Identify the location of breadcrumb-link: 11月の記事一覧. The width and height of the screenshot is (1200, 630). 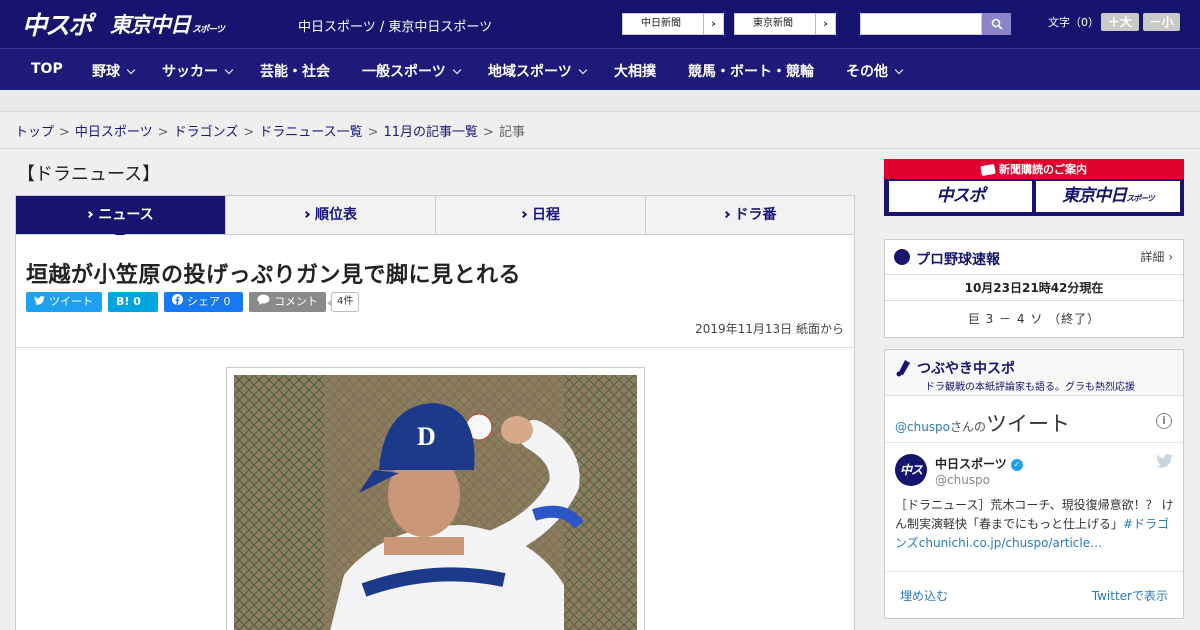
(431, 132).